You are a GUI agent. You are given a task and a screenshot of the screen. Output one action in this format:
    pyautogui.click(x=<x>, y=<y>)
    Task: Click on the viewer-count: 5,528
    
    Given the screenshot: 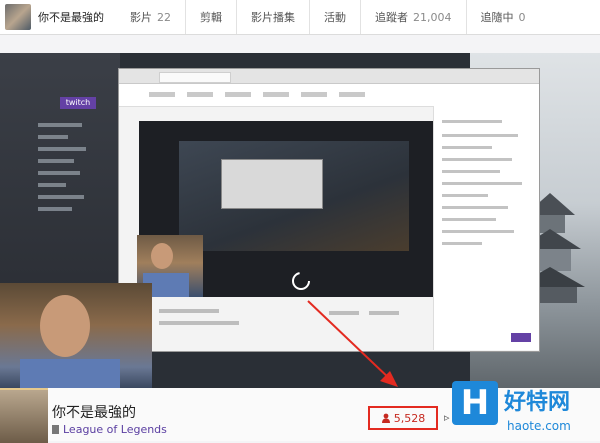 What is the action you would take?
    pyautogui.click(x=403, y=418)
    